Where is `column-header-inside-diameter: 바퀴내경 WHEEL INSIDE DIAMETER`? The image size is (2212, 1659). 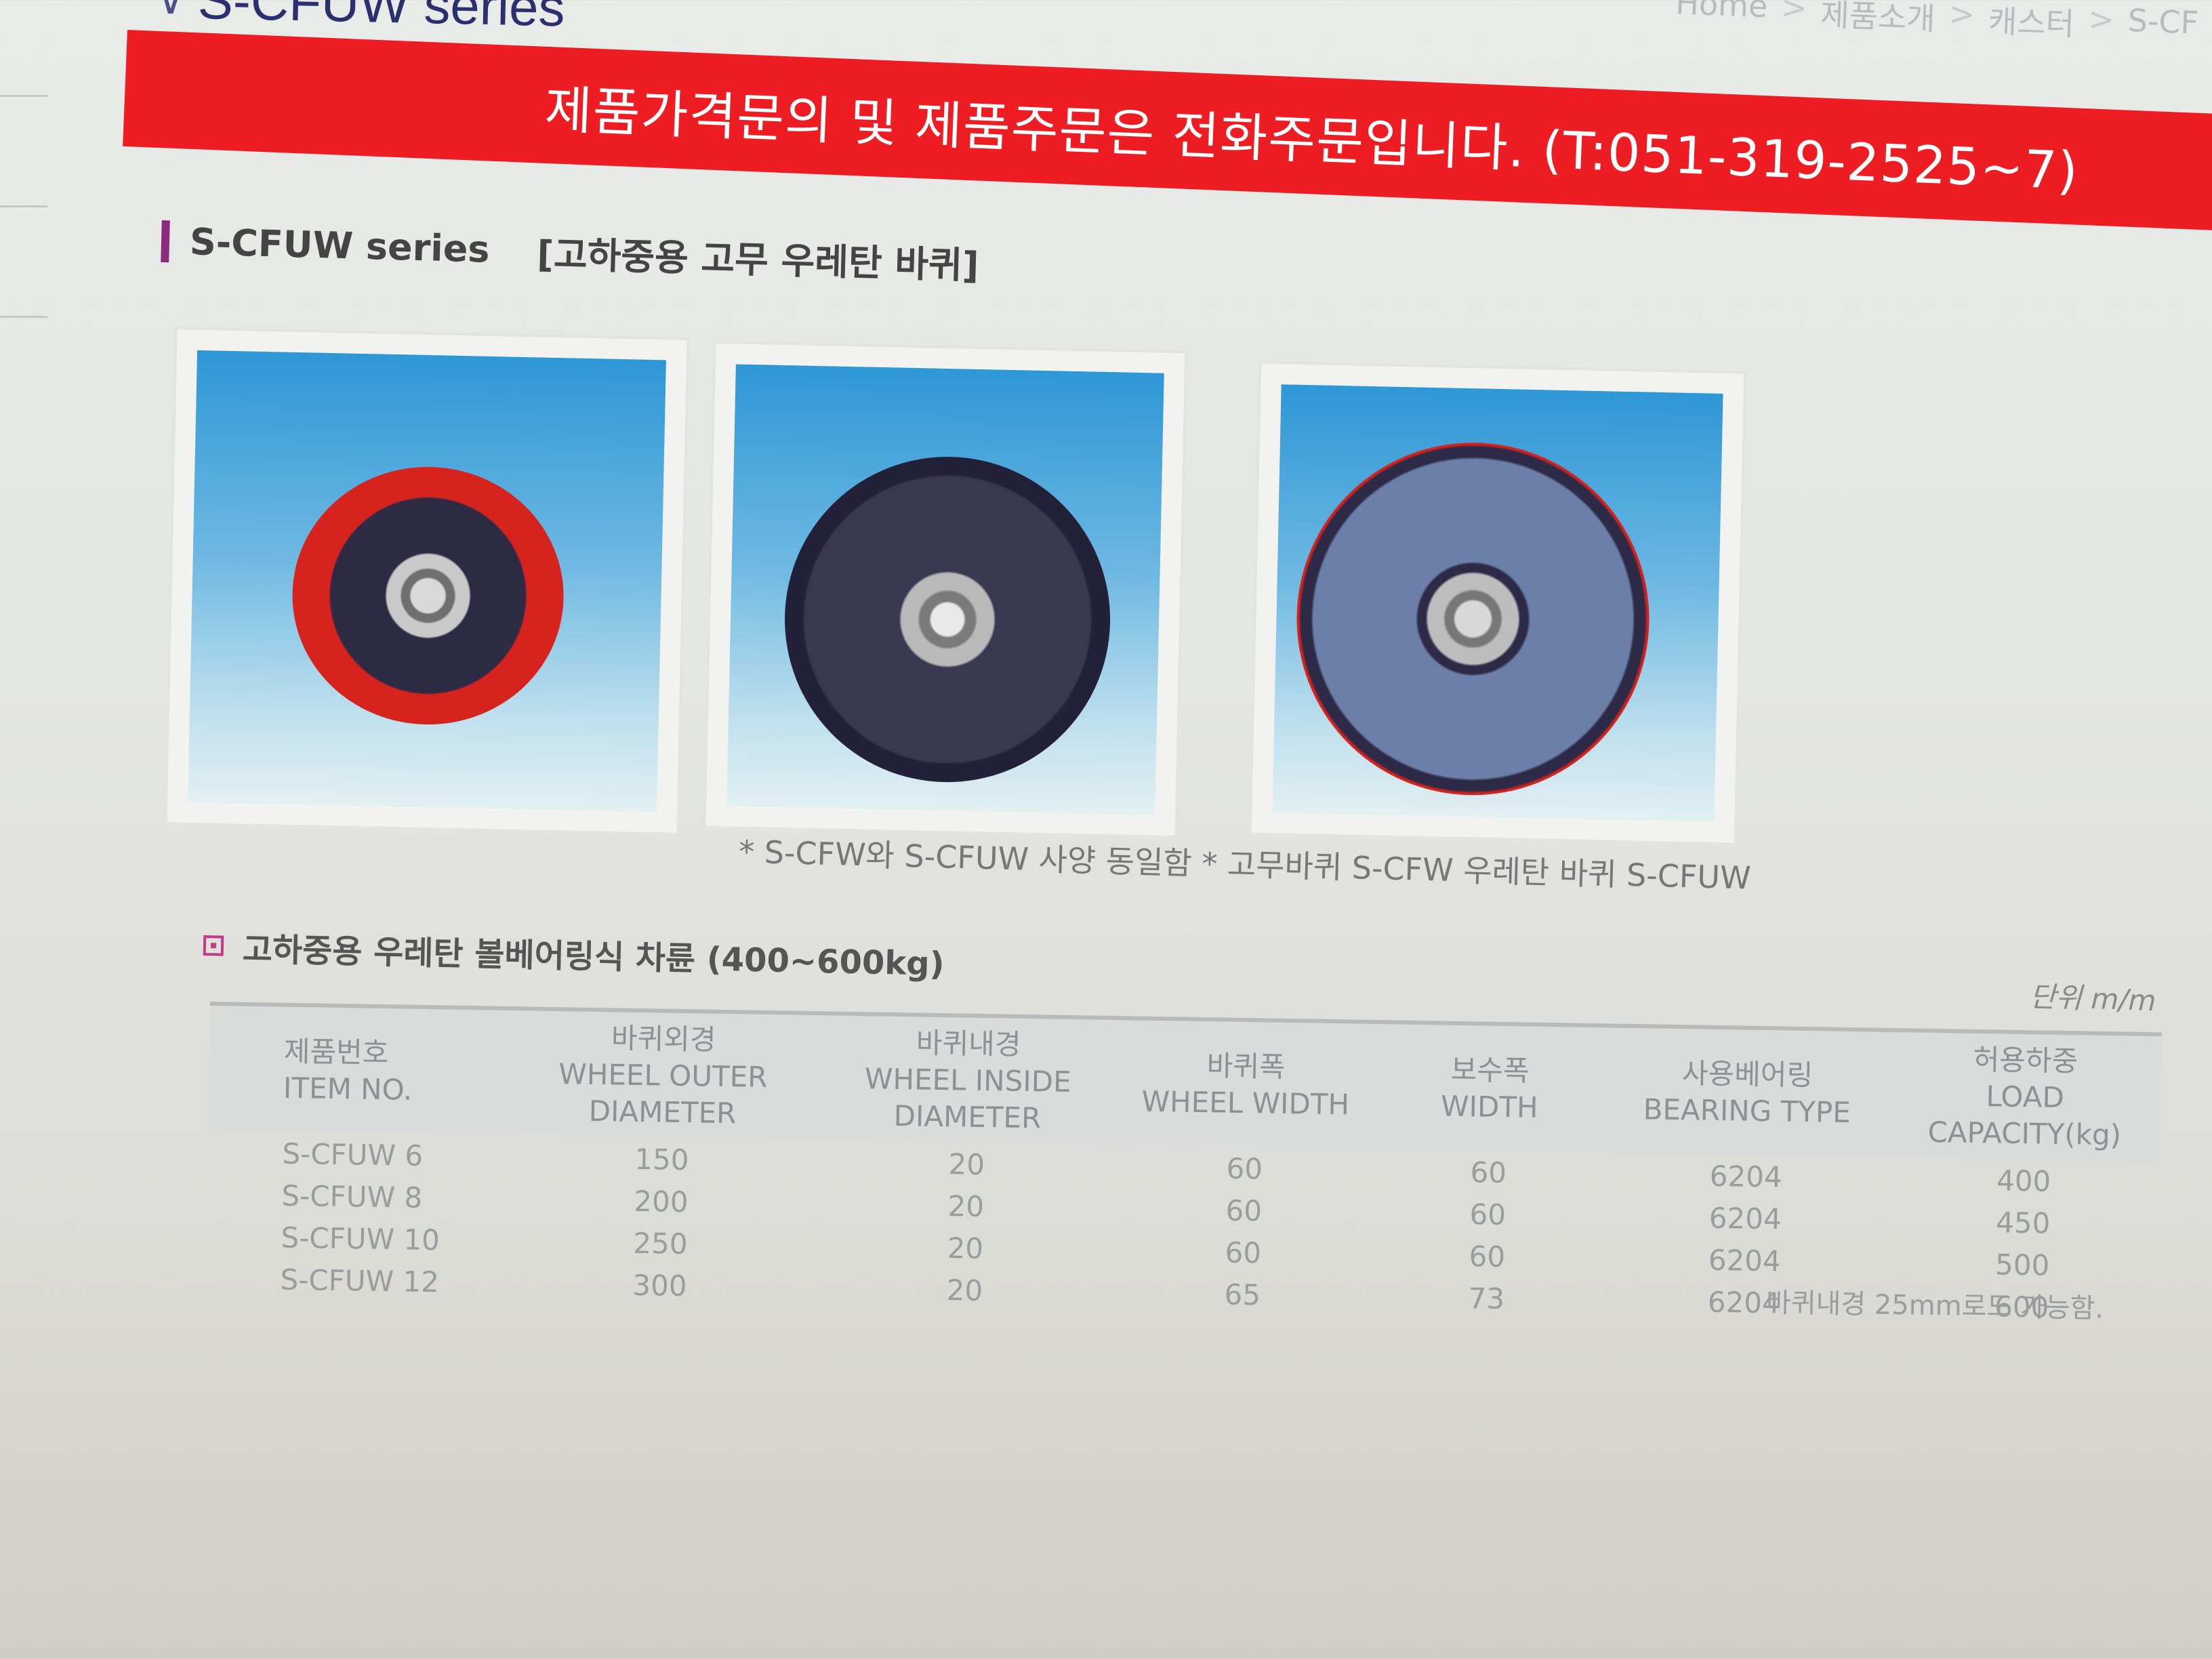 column-header-inside-diameter: 바퀴내경 WHEEL INSIDE DIAMETER is located at coordinates (968, 1079).